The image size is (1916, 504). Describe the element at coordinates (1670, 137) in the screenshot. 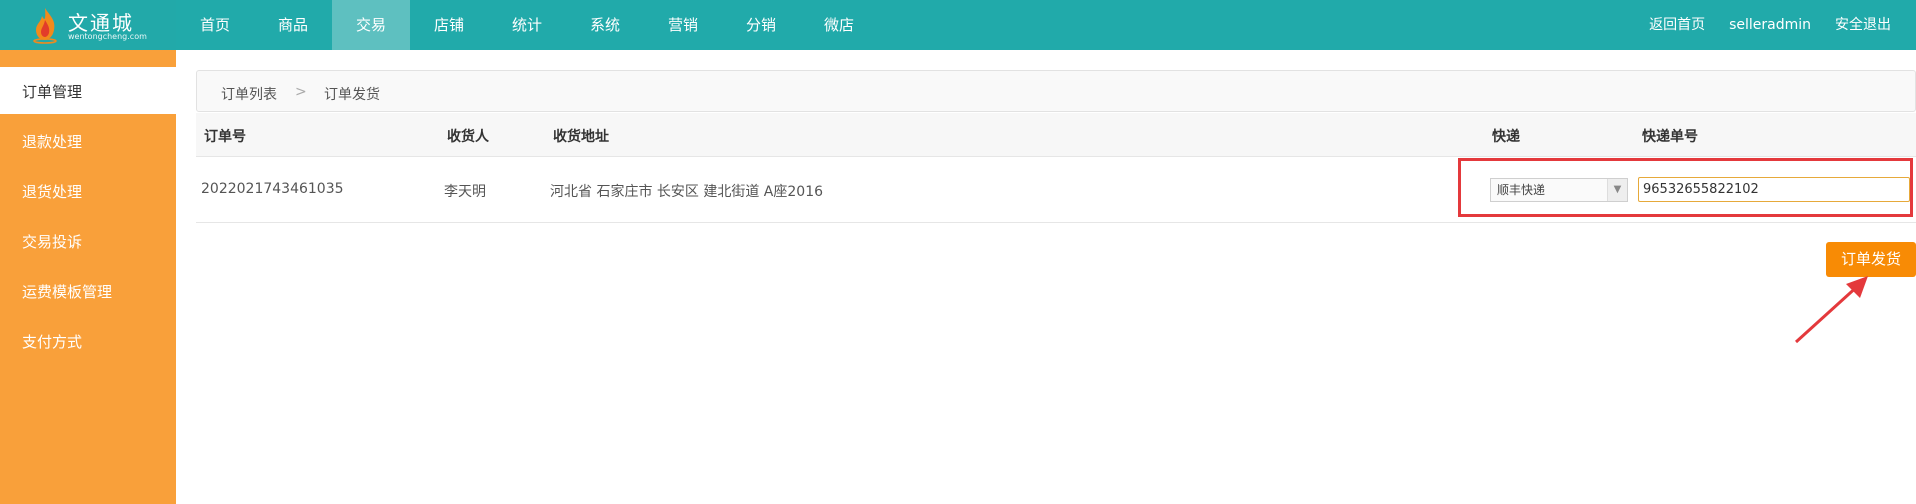

I see `header-tracking-no: 快递单号` at that location.